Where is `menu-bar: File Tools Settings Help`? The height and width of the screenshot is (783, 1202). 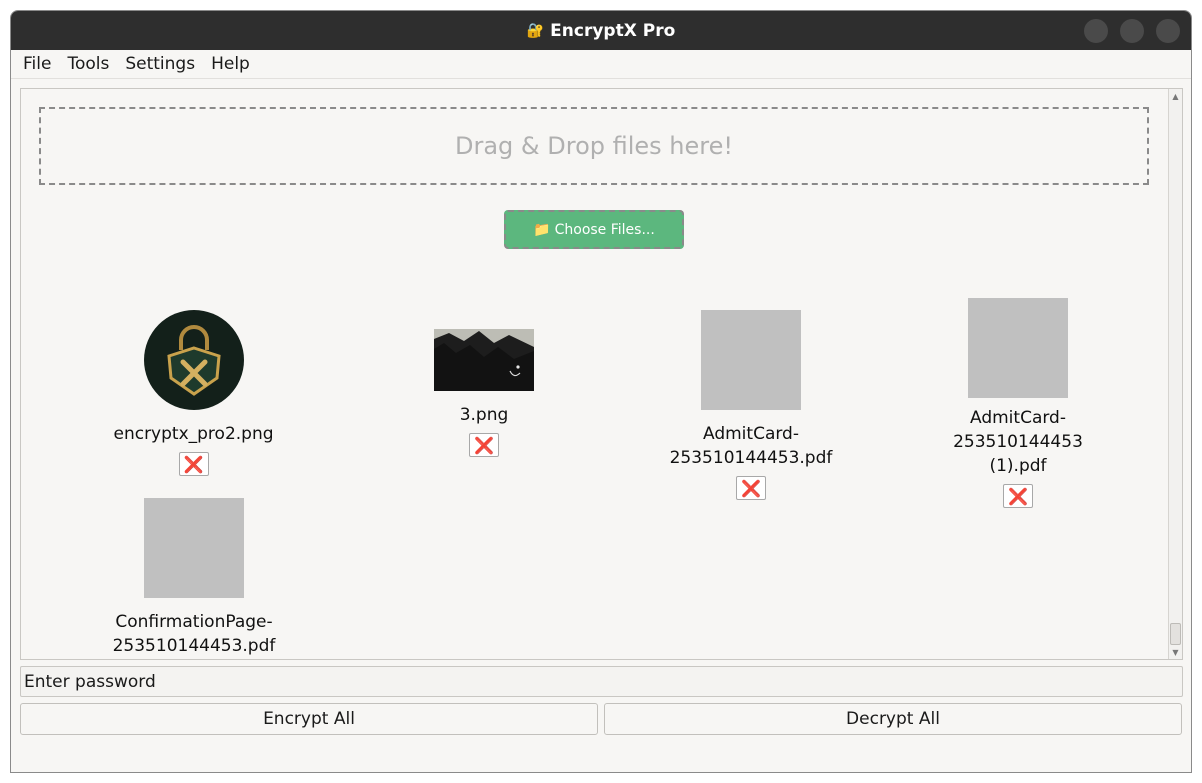 menu-bar: File Tools Settings Help is located at coordinates (601, 64).